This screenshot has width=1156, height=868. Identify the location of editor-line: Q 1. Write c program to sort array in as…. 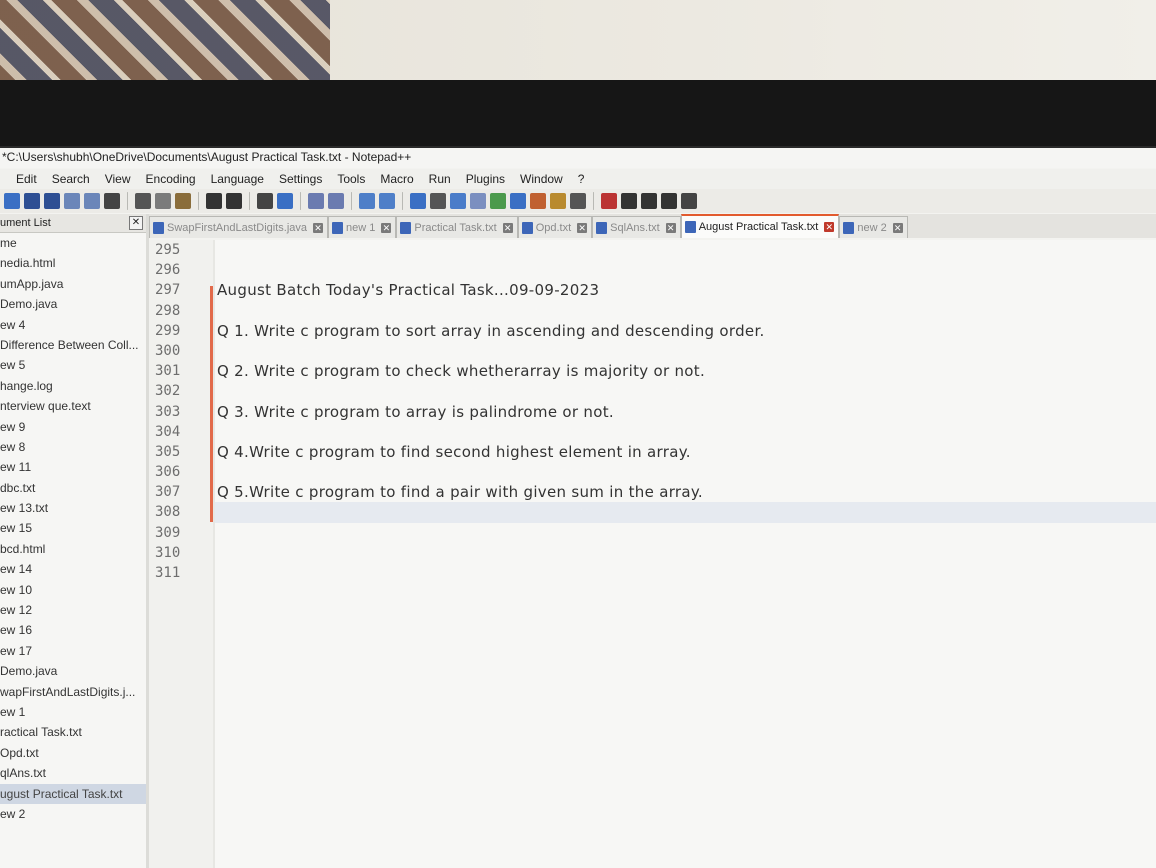
(685, 331).